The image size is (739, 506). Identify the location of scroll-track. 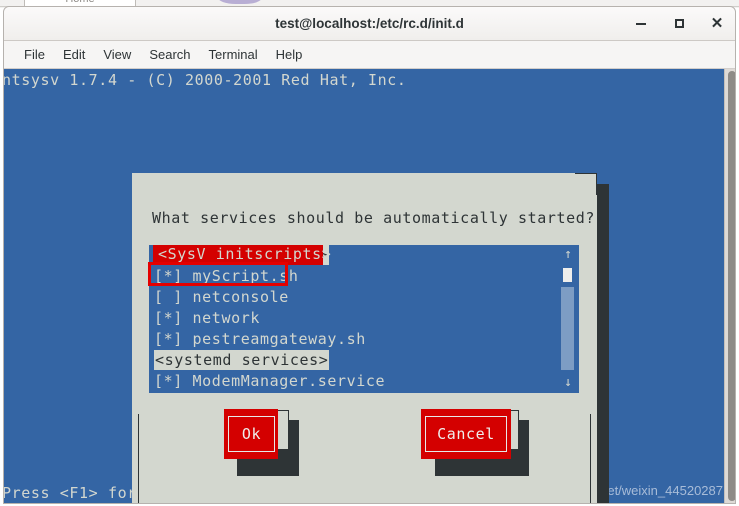
(567, 328).